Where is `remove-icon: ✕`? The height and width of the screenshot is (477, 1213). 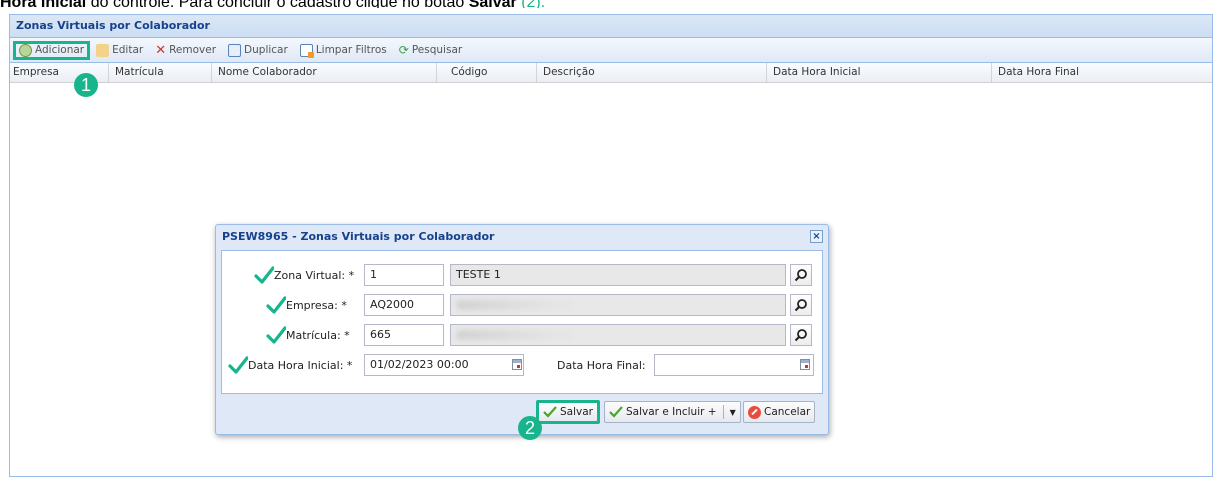
remove-icon: ✕ is located at coordinates (161, 50).